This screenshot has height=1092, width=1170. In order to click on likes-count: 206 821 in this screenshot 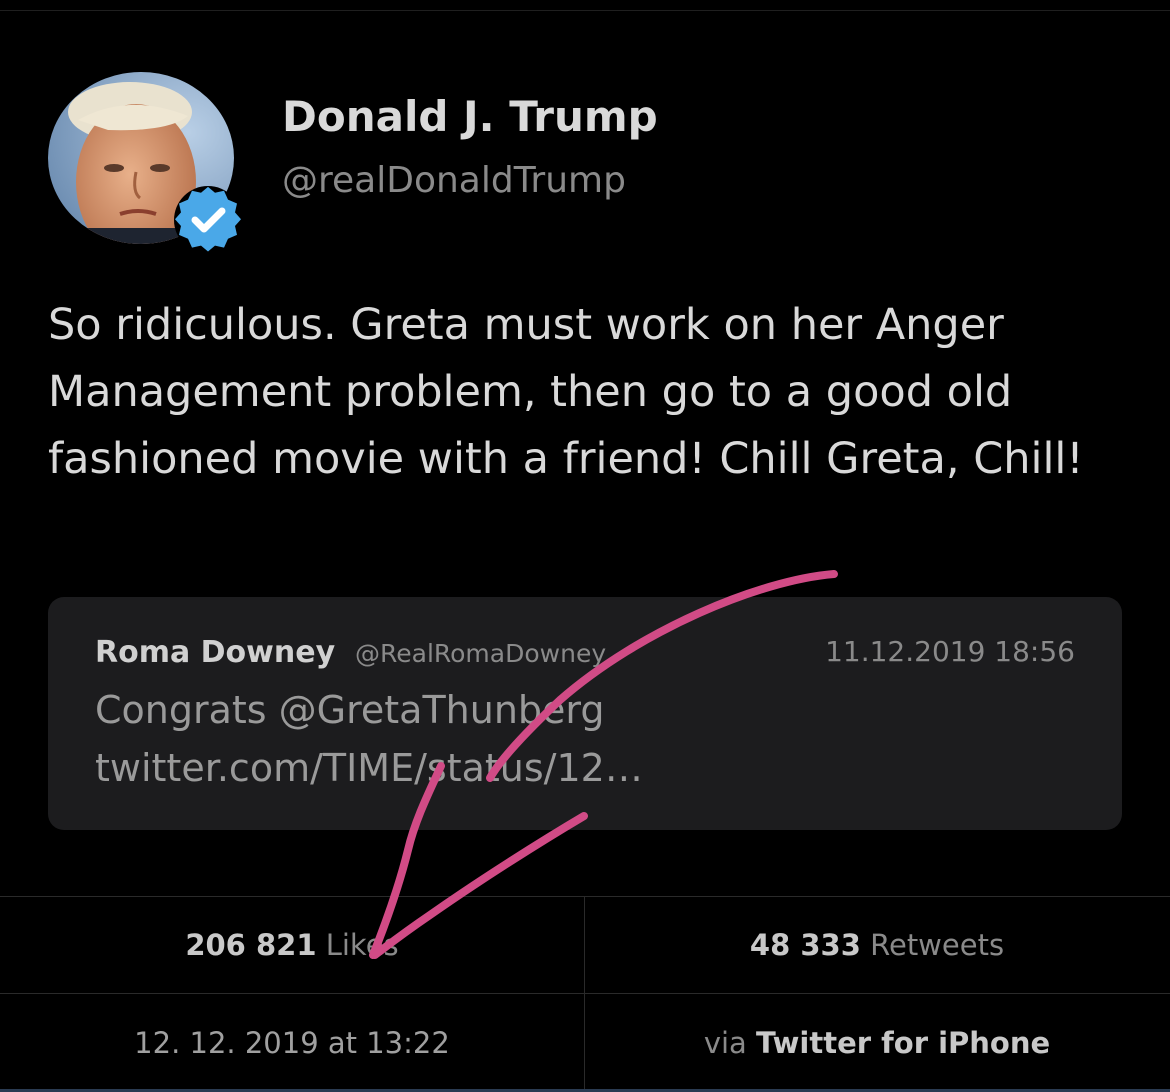, I will do `click(251, 944)`.